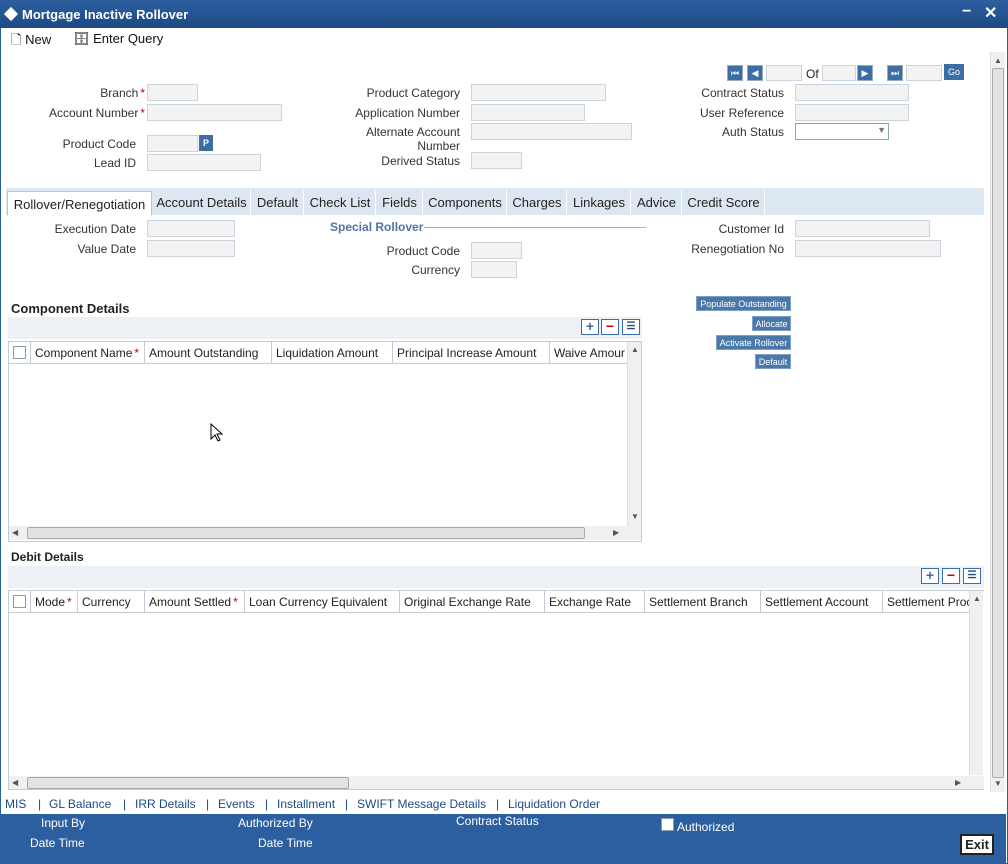  Describe the element at coordinates (868, 248) in the screenshot. I see `renegotiation-no-field` at that location.